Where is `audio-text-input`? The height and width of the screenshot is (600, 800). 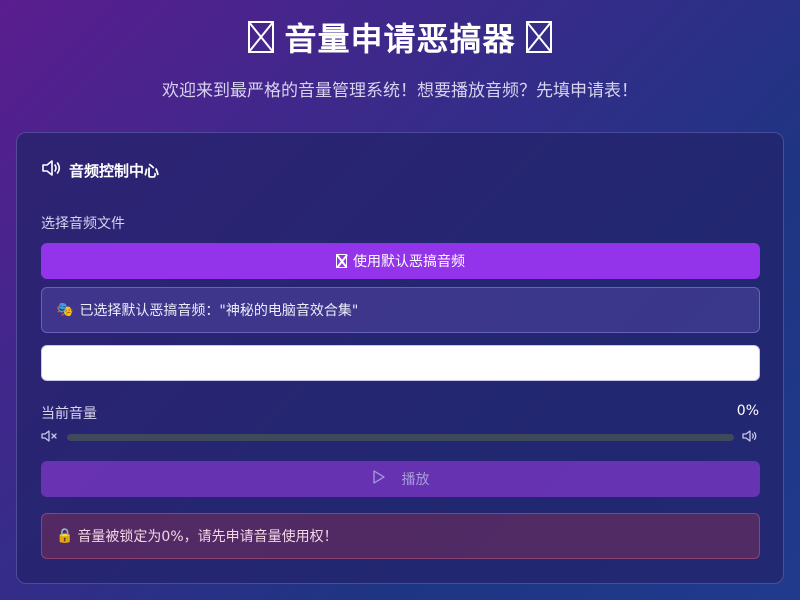
audio-text-input is located at coordinates (400, 363).